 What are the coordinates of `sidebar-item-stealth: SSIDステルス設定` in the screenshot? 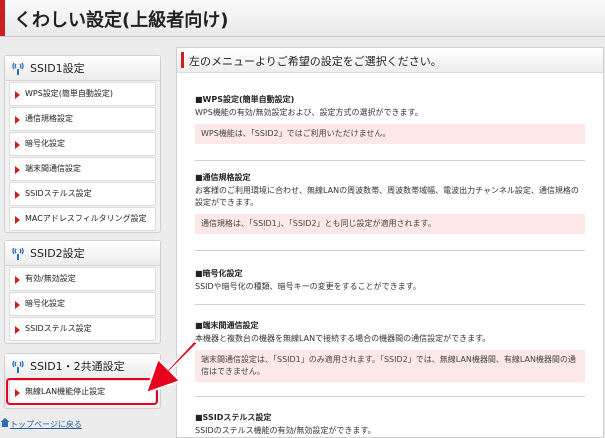 It's located at (82, 194).